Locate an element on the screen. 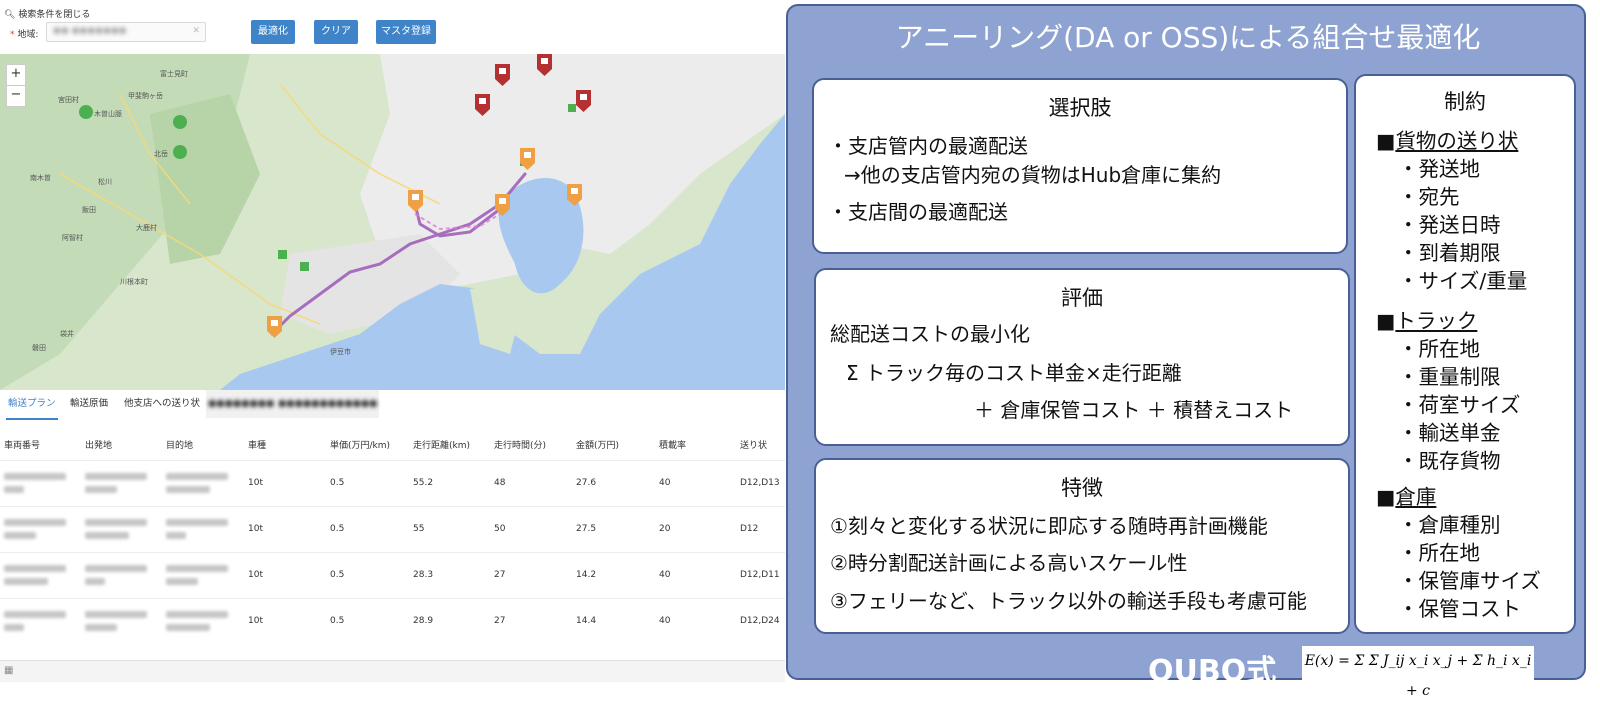 This screenshot has width=1600, height=706. col-invoice: 送り状 is located at coordinates (753, 444).